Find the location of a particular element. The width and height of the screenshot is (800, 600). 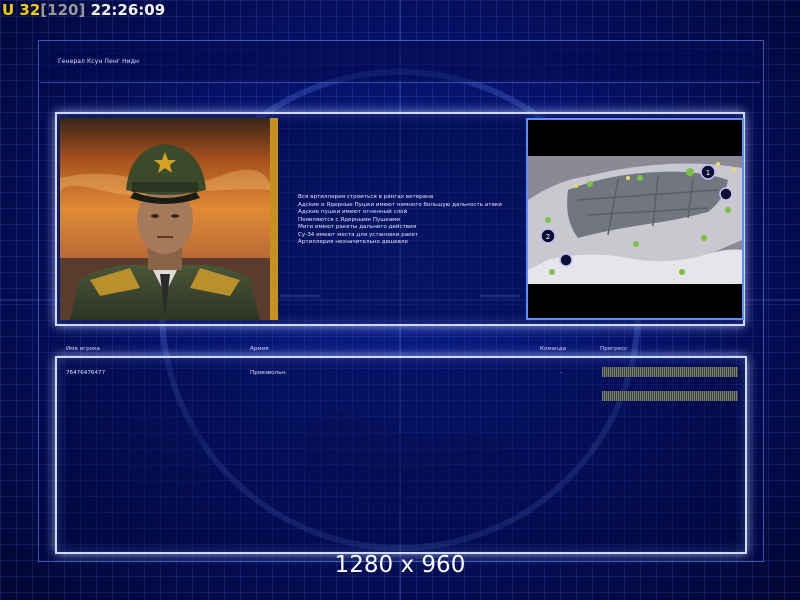

extra-progress-fill is located at coordinates (670, 396).